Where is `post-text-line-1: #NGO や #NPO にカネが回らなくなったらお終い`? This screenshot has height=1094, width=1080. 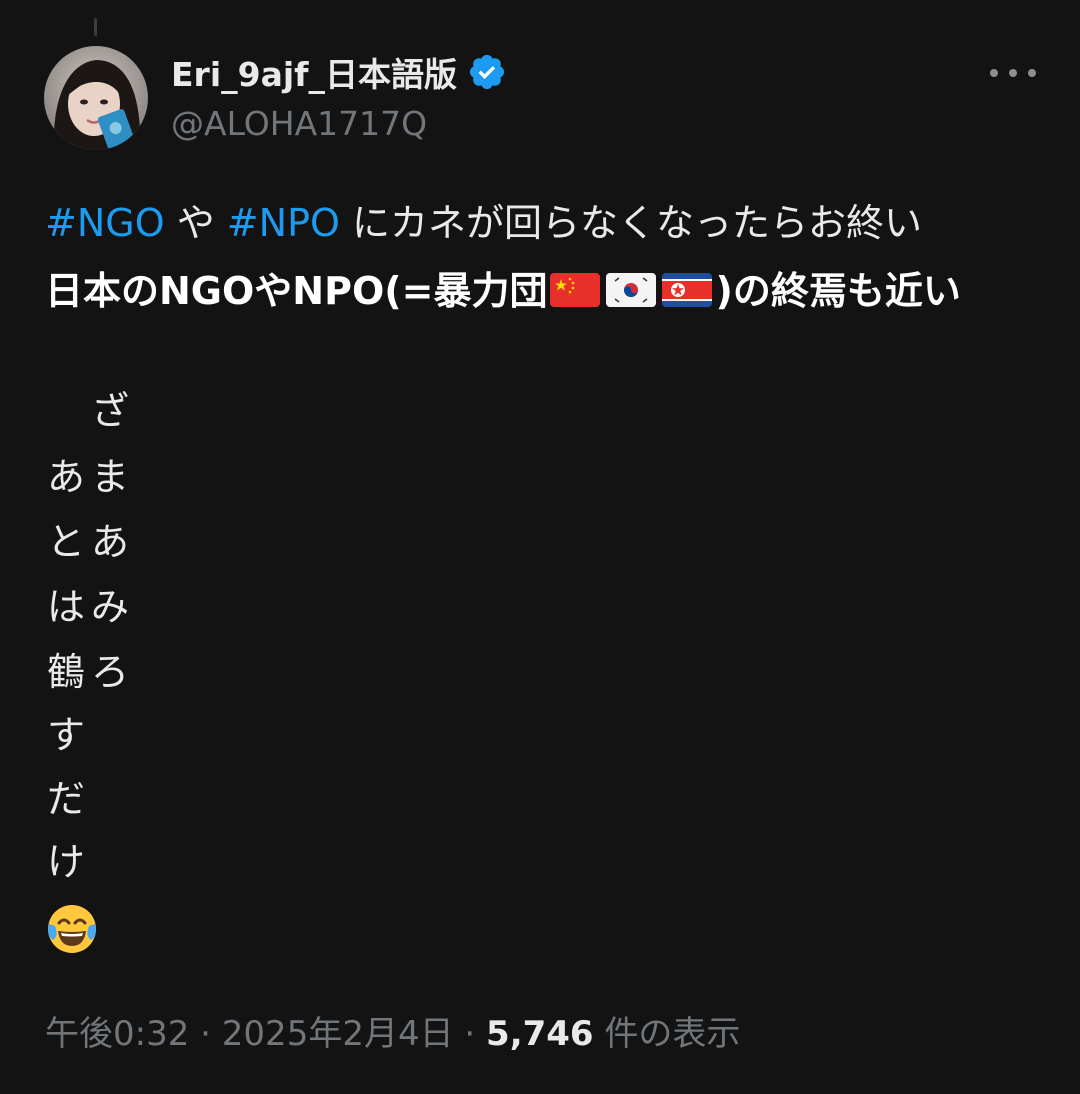 post-text-line-1: #NGO や #NPO にカネが回らなくなったらお終い is located at coordinates (483, 219).